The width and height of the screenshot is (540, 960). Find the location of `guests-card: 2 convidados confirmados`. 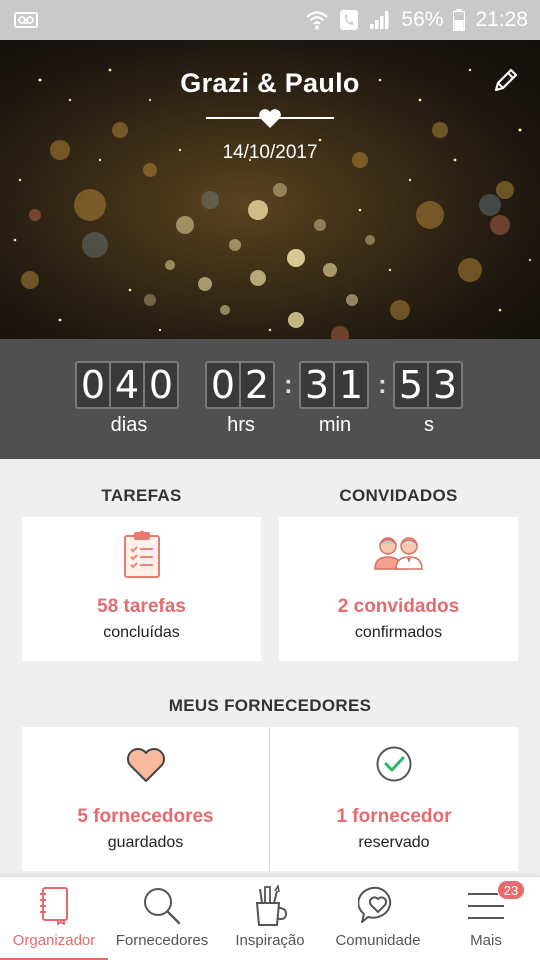

guests-card: 2 convidados confirmados is located at coordinates (398, 589).